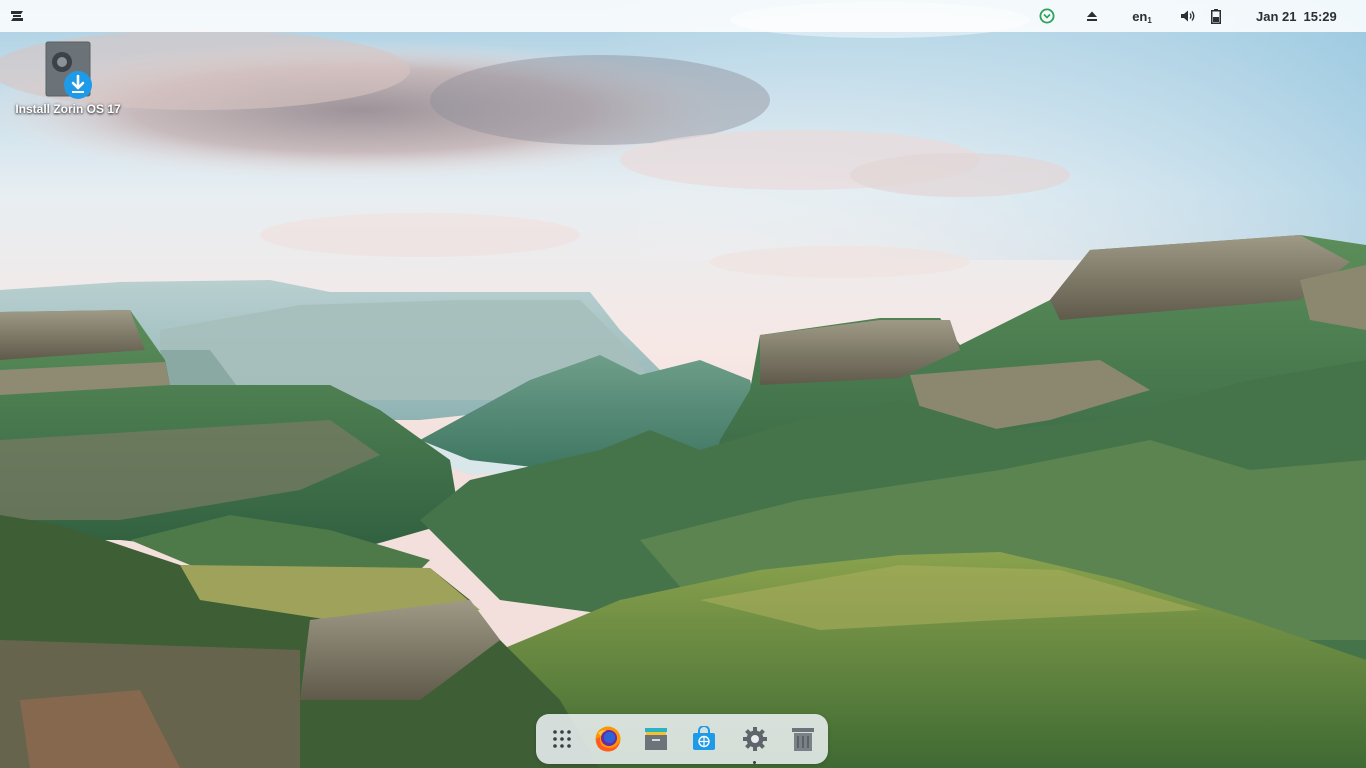  I want to click on files-icon, so click(656, 739).